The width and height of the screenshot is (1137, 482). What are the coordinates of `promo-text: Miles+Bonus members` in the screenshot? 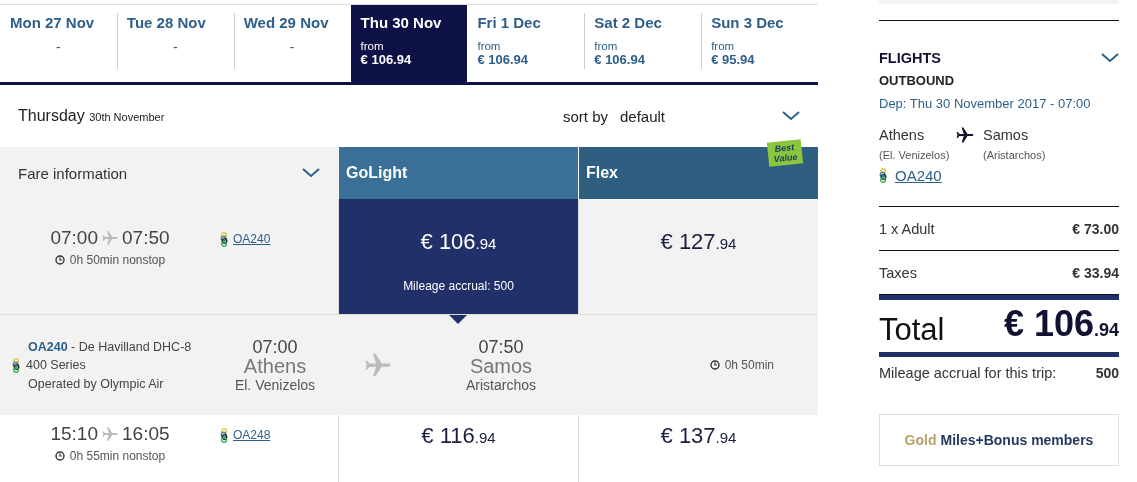 It's located at (1017, 440).